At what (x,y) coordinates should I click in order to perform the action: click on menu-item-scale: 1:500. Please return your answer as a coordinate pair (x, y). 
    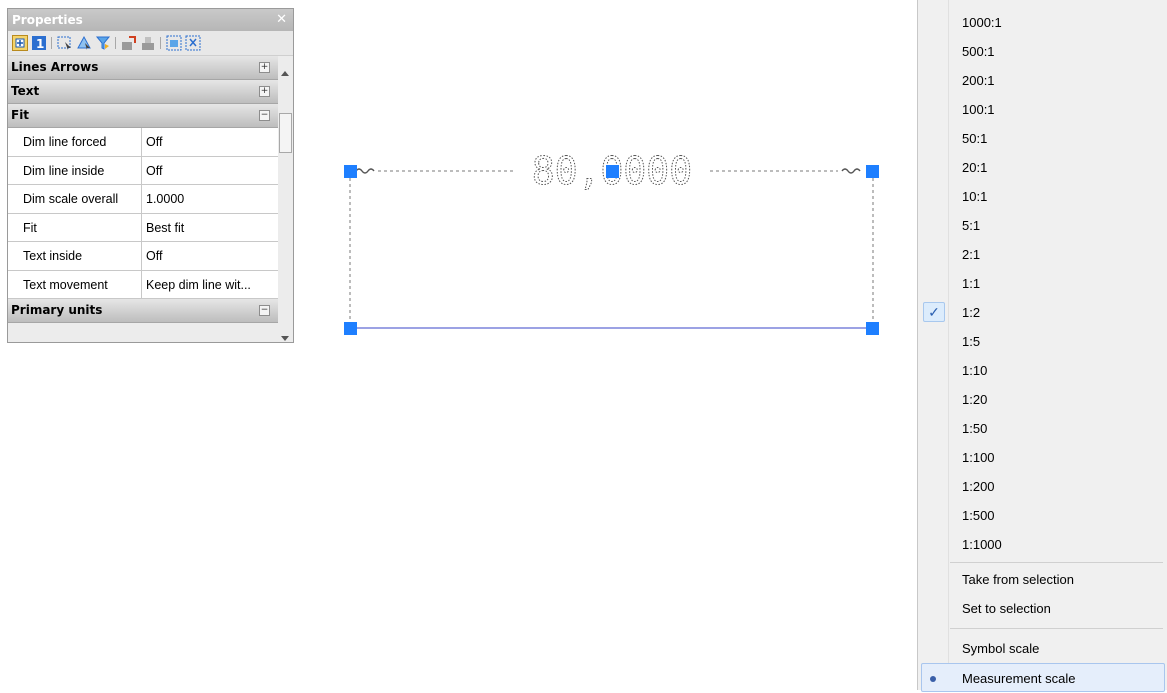
    Looking at the image, I should click on (1042, 515).